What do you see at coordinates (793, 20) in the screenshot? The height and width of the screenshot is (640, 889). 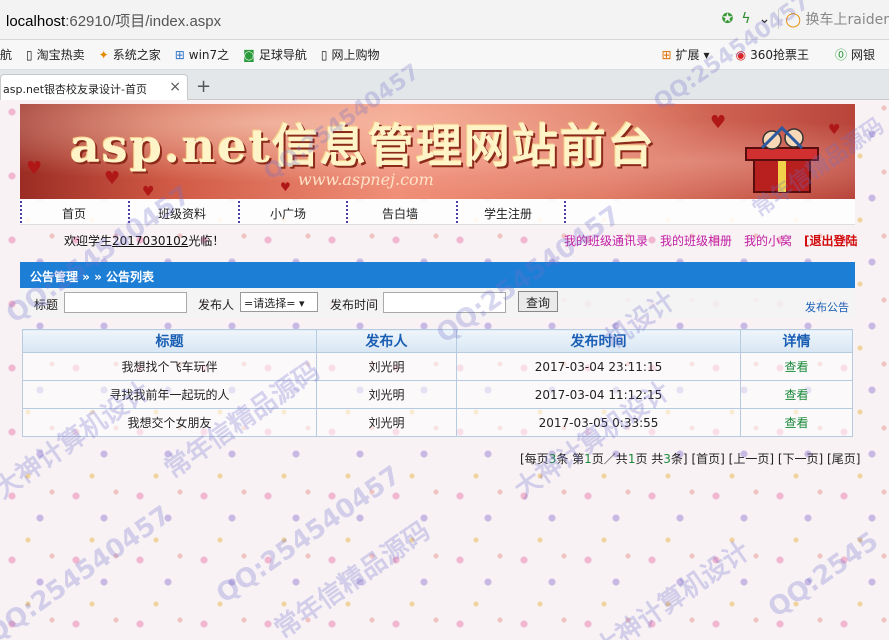 I see `search-icon: ◯` at bounding box center [793, 20].